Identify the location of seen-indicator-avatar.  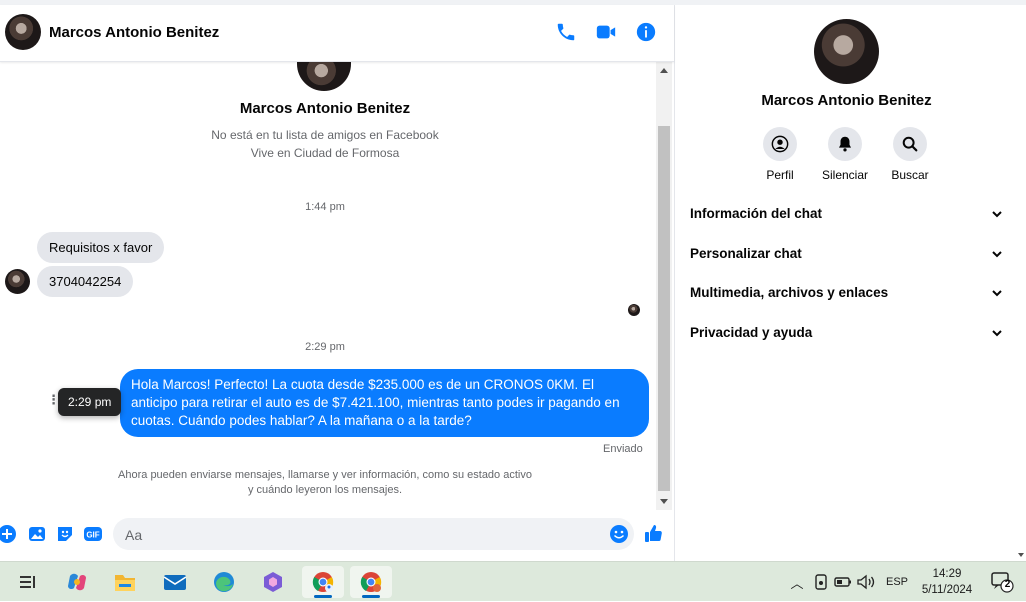
(634, 310).